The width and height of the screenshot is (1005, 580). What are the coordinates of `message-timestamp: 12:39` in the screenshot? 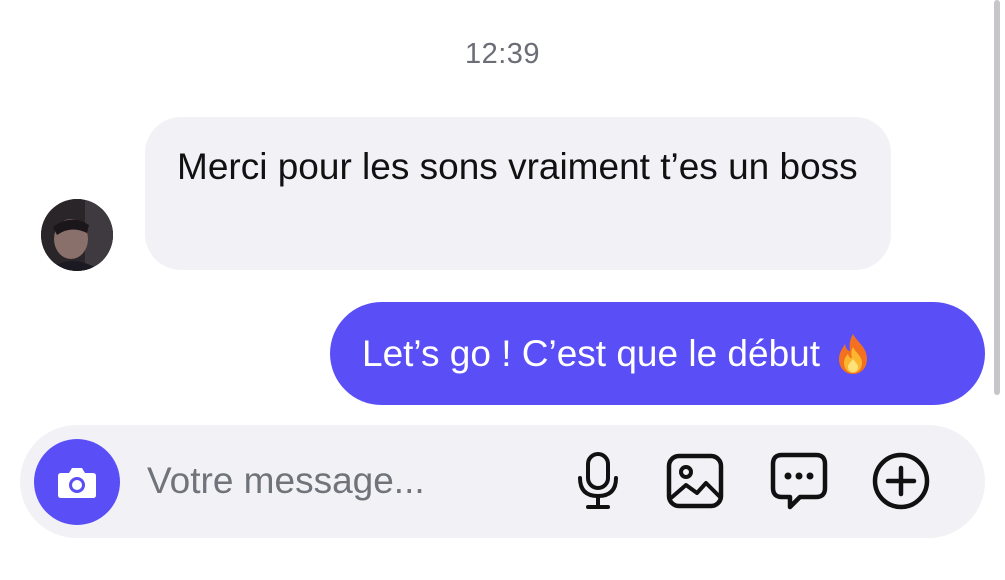 It's located at (502, 54).